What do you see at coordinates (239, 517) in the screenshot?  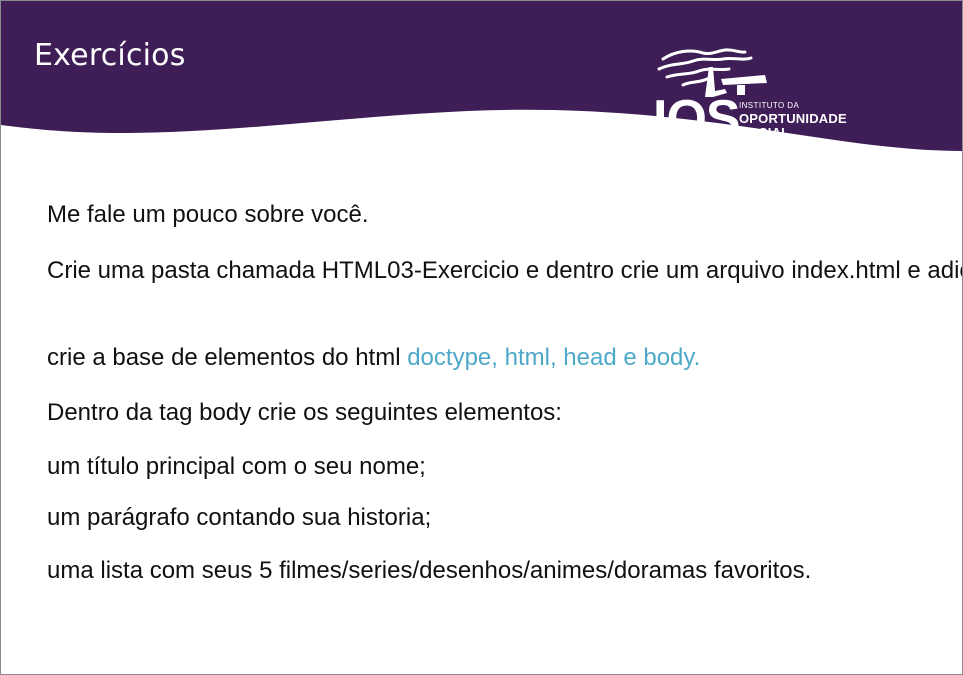 I see `instruction-paragraph: um parágrafo contando sua historia;` at bounding box center [239, 517].